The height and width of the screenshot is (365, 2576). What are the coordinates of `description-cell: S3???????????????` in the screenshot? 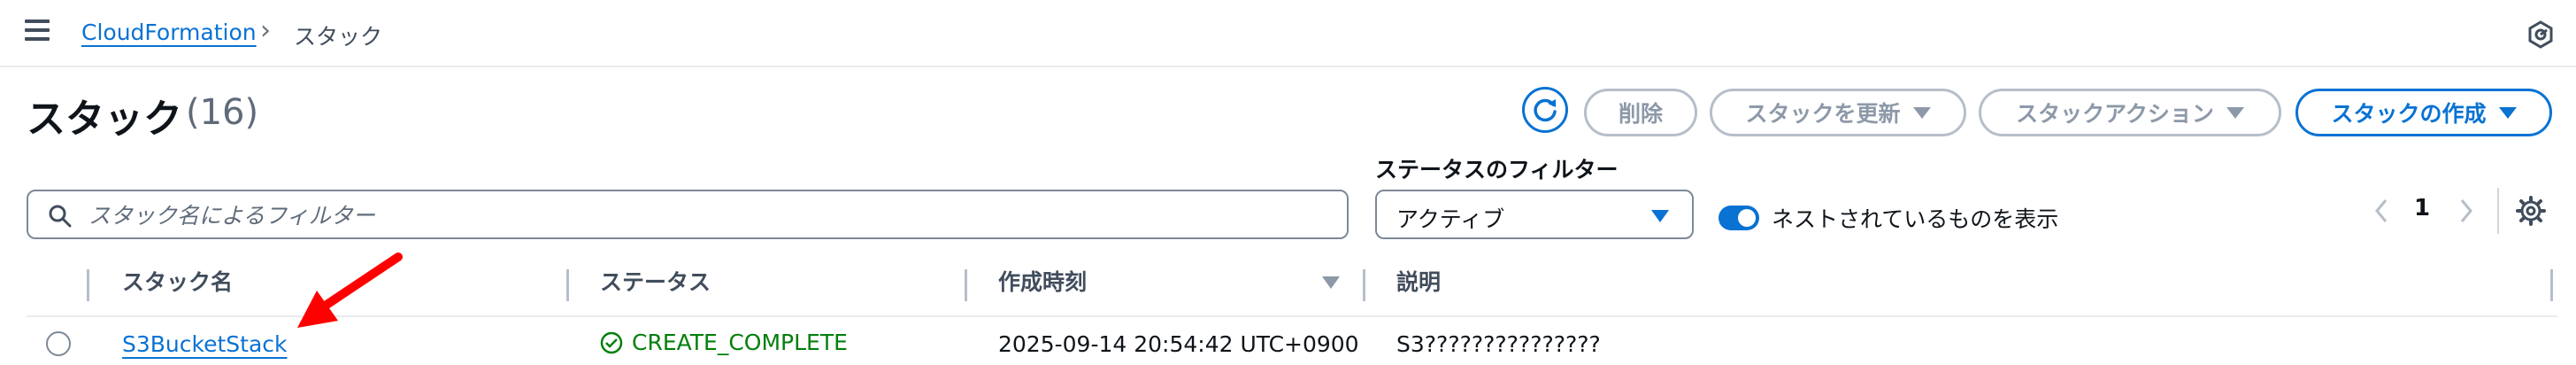 It's located at (1498, 344).